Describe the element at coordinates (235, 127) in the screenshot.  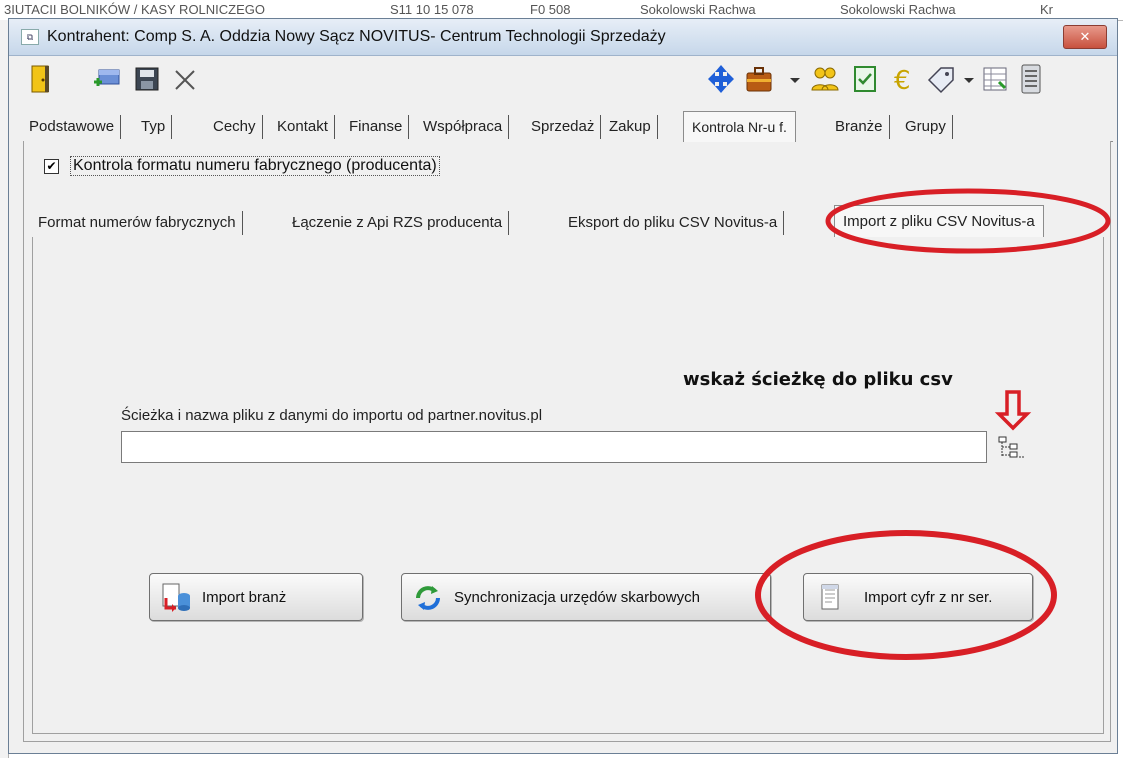
I see `tab-cechy: Cechy` at that location.